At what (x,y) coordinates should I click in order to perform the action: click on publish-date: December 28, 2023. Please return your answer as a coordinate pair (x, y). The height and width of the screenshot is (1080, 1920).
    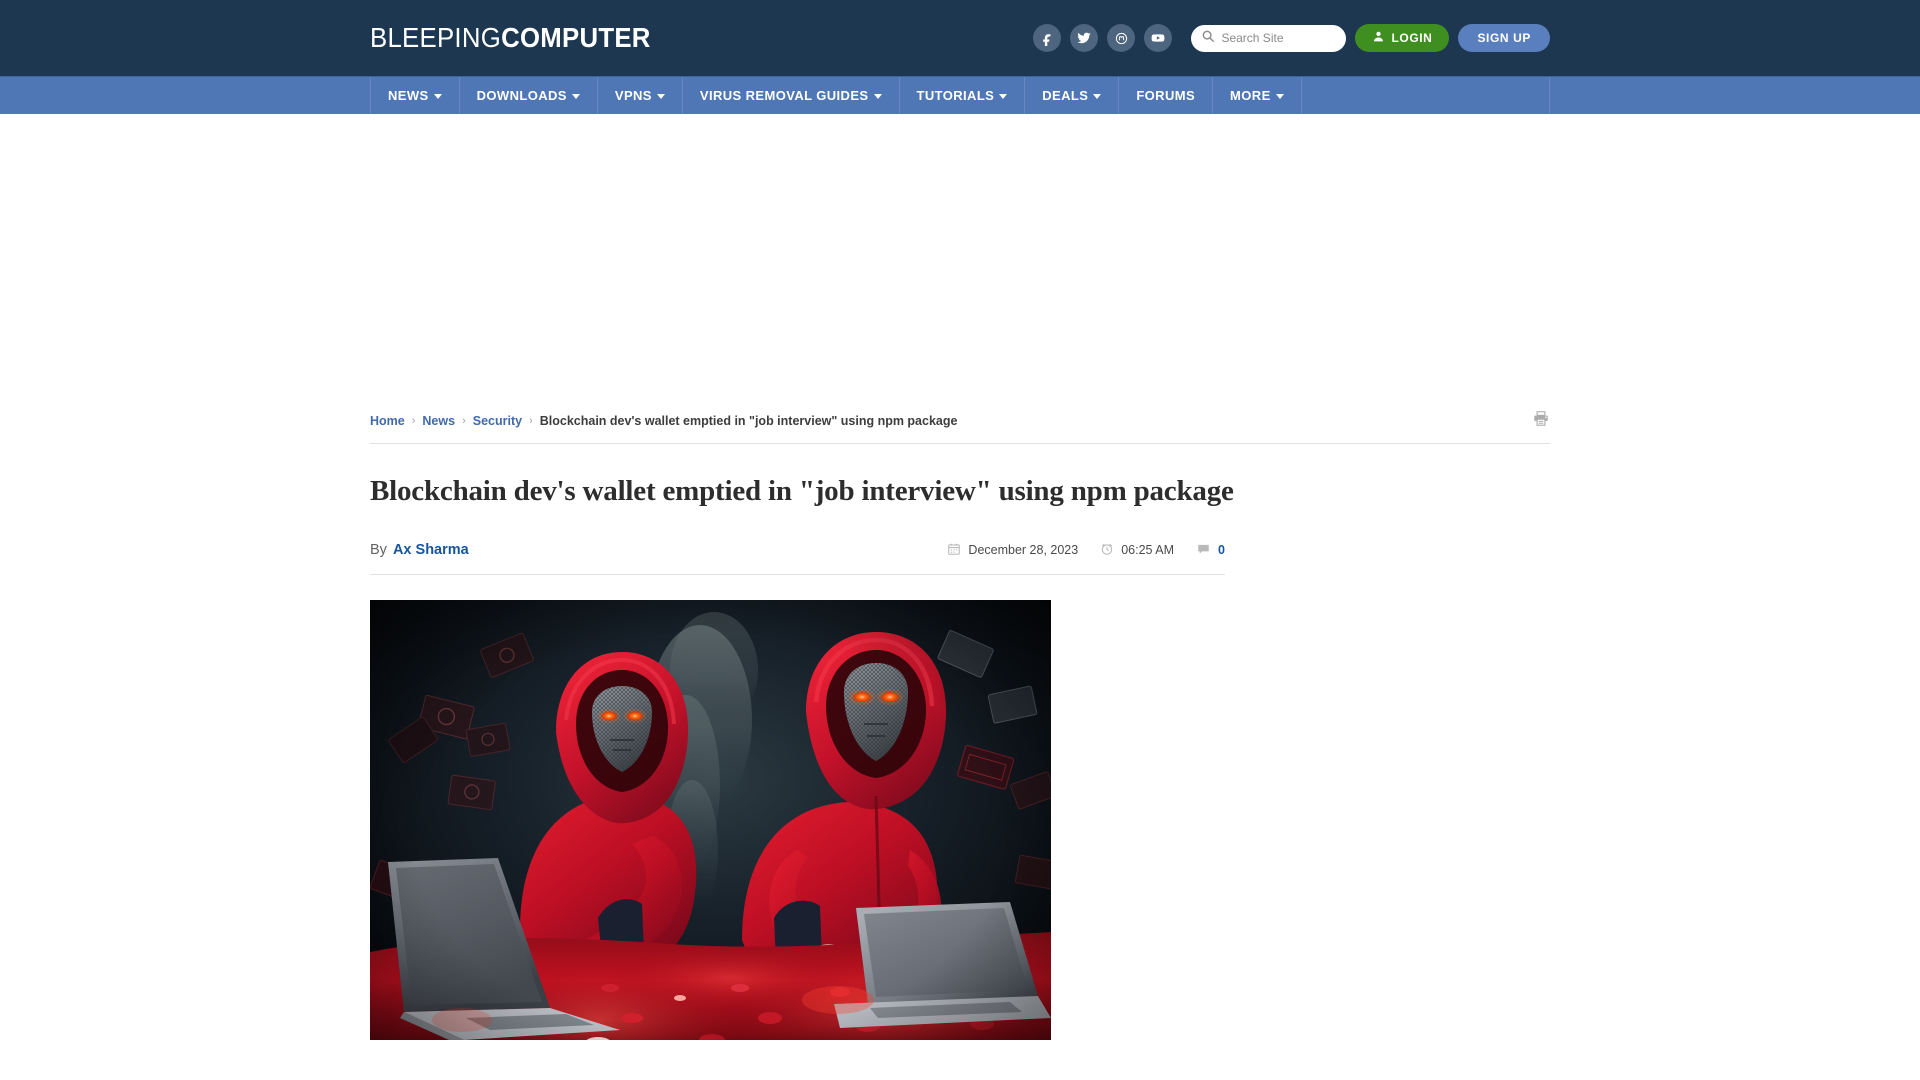
    Looking at the image, I should click on (1012, 550).